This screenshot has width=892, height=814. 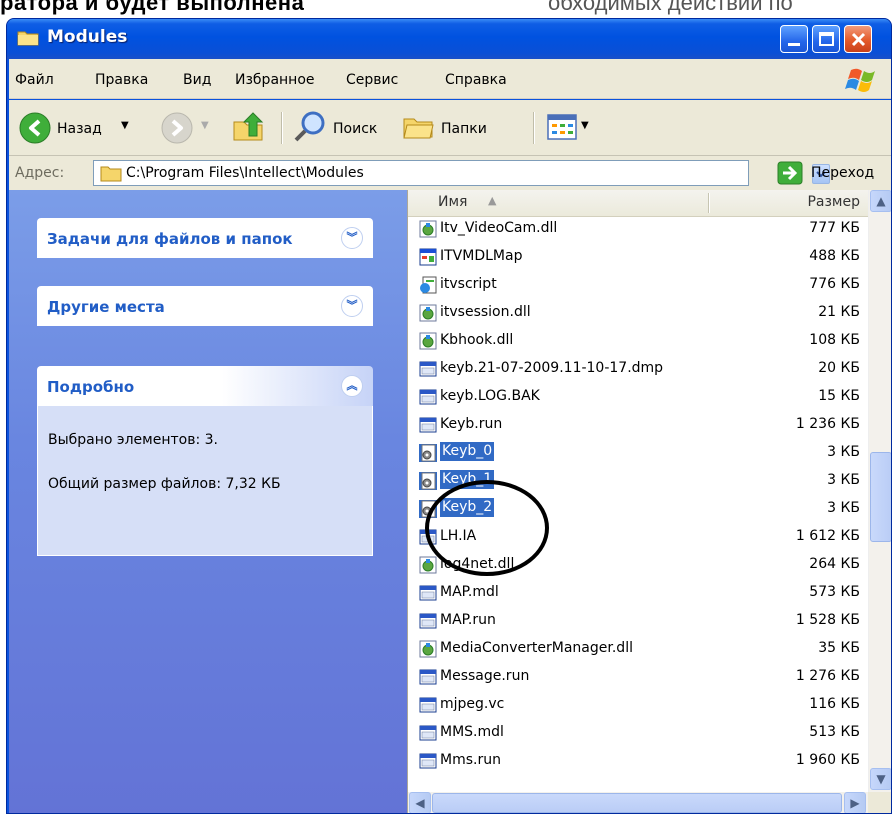 I want to click on file-name: mjpeg.vc, so click(x=472, y=704).